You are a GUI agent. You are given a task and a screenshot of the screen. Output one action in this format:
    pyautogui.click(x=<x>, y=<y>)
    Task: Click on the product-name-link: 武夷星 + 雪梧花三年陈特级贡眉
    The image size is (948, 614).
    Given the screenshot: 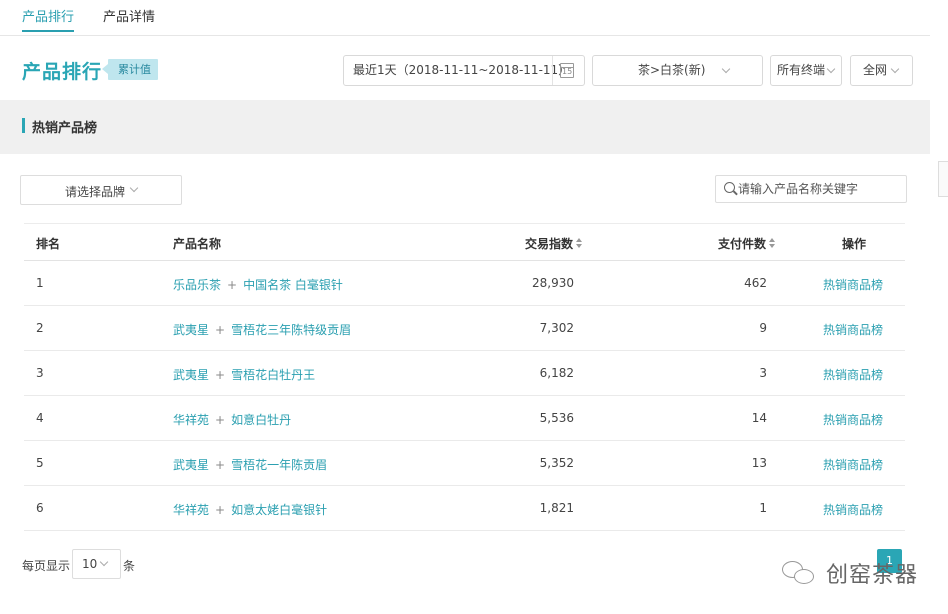 What is the action you would take?
    pyautogui.click(x=262, y=329)
    